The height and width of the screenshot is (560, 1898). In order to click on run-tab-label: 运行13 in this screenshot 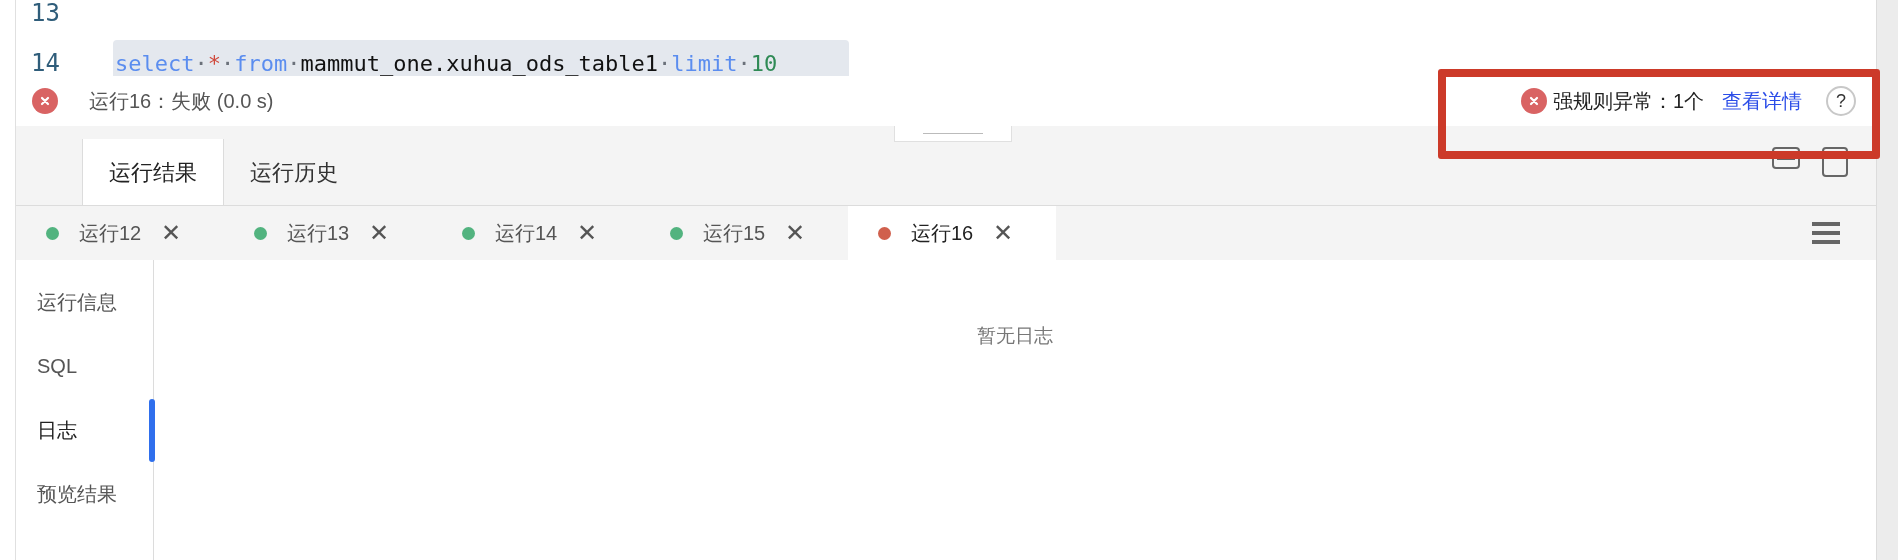, I will do `click(318, 233)`.